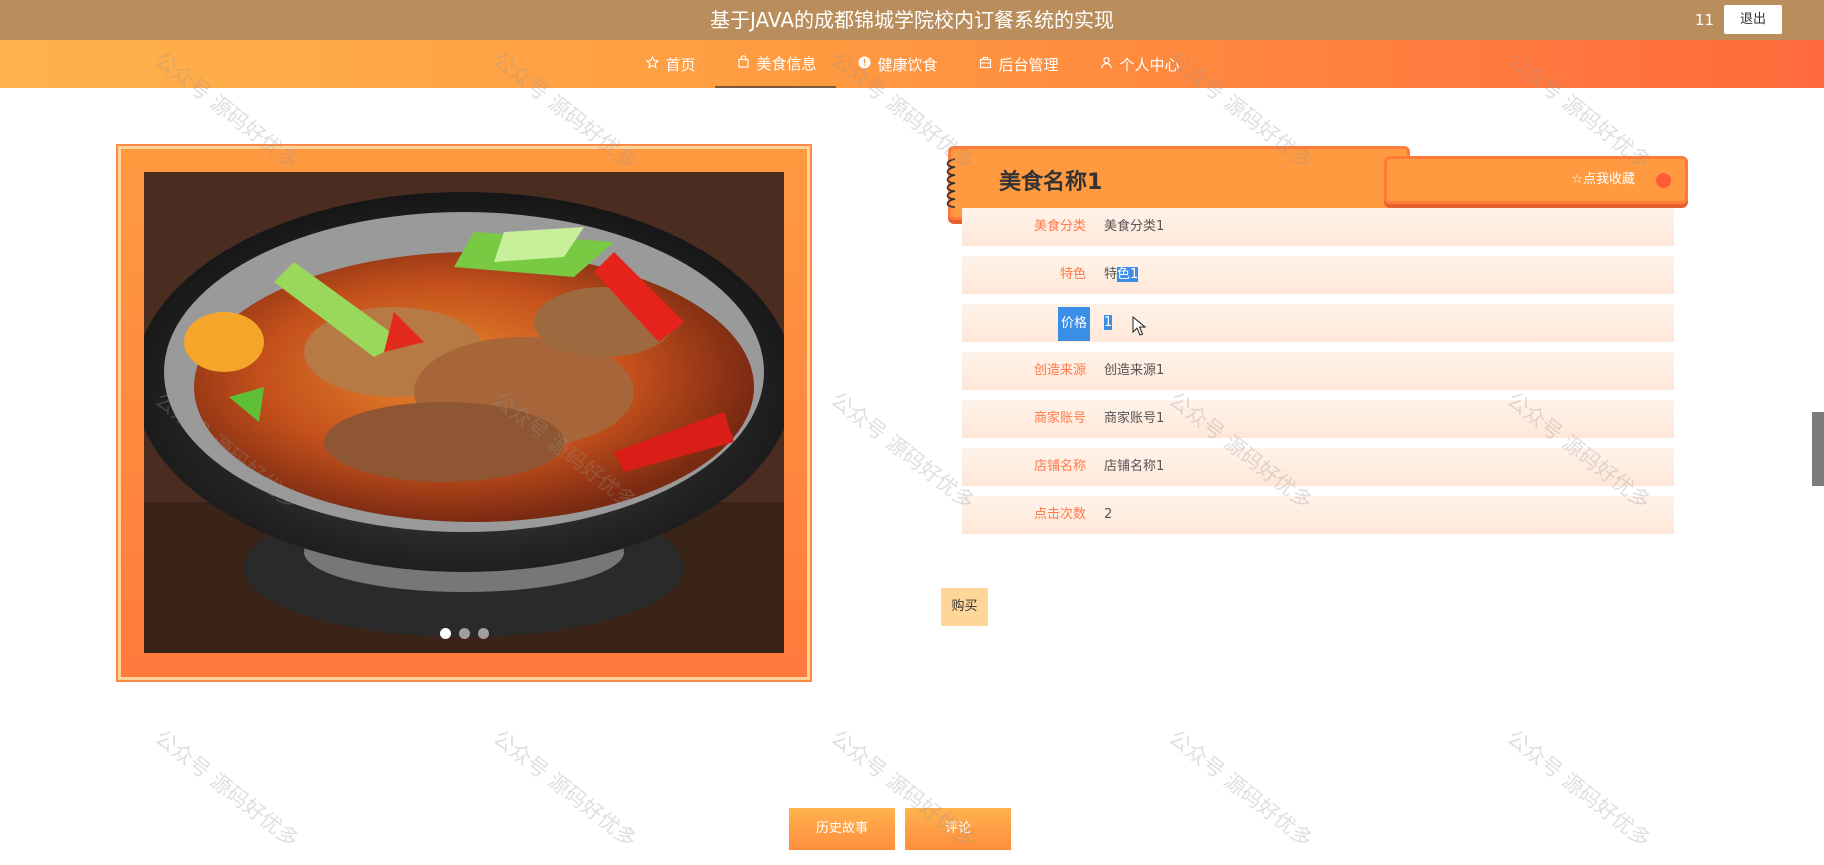 The width and height of the screenshot is (1824, 865). What do you see at coordinates (907, 64) in the screenshot?
I see `nav-label-healthy-diet: 健康饮食` at bounding box center [907, 64].